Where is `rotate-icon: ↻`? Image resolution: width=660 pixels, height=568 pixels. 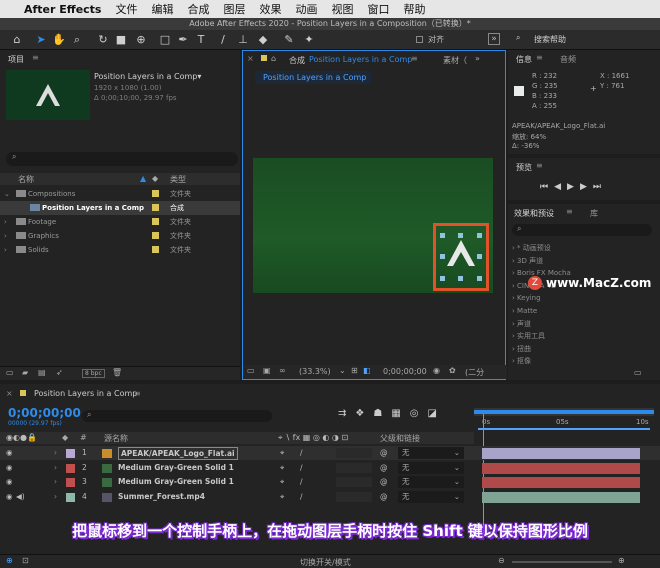
rotate-icon: ↻ is located at coordinates (103, 40).